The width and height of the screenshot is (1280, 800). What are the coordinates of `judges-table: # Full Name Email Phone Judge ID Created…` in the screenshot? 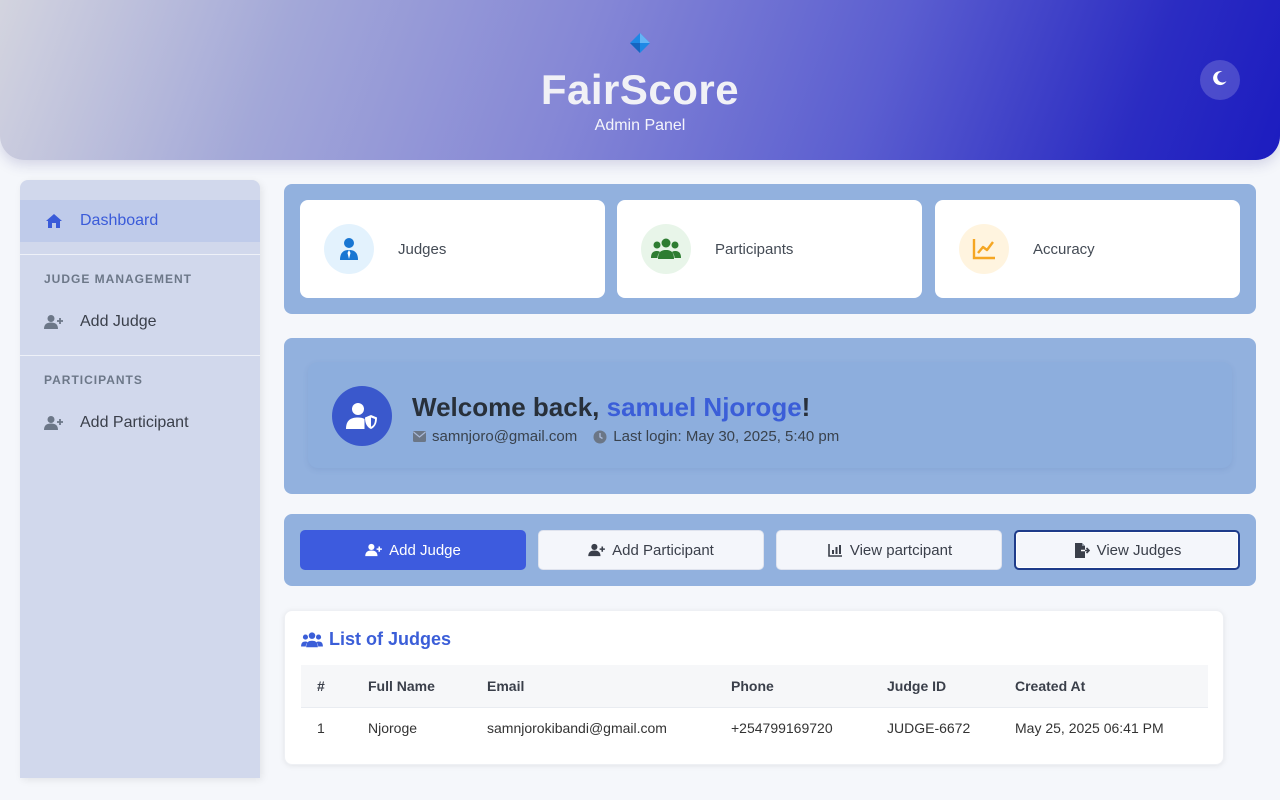 It's located at (754, 707).